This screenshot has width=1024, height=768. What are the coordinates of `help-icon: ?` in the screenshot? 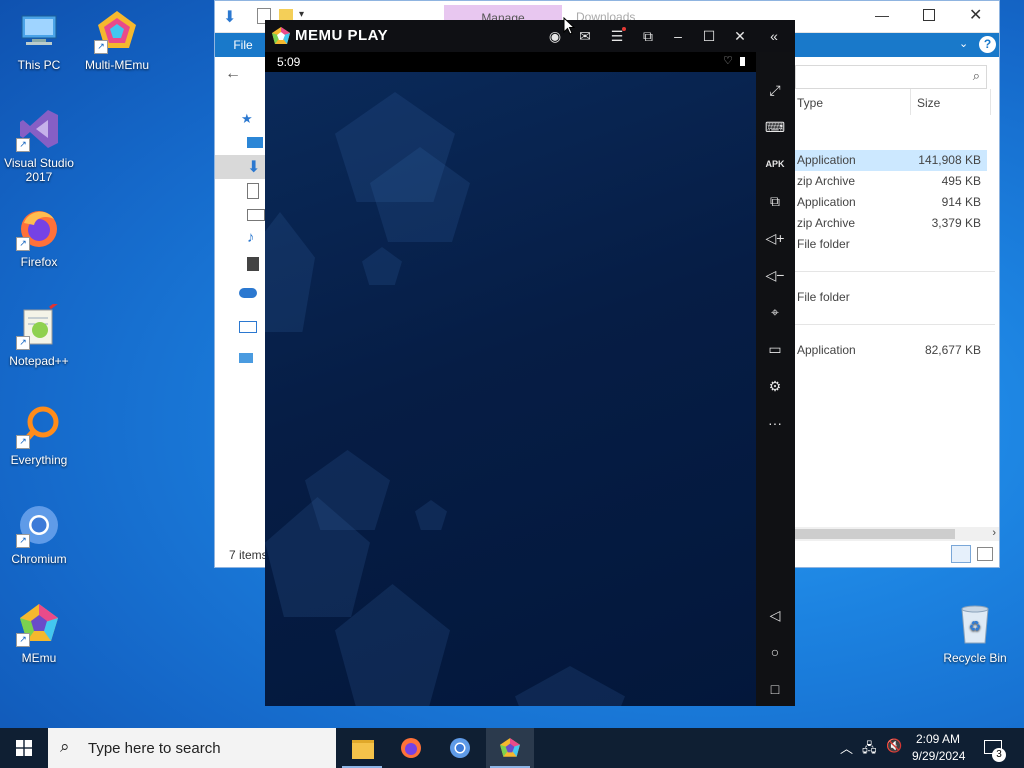 It's located at (987, 44).